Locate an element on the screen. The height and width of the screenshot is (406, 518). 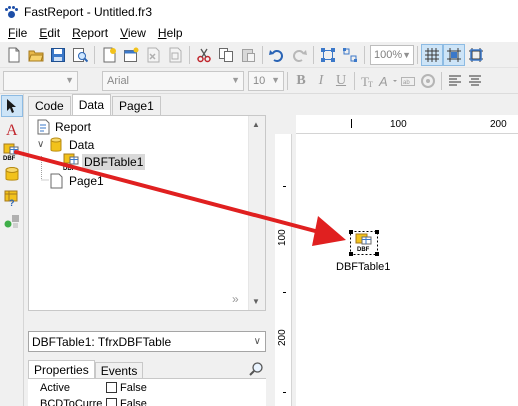
dbftable1-component: DBF is located at coordinates (364, 243).